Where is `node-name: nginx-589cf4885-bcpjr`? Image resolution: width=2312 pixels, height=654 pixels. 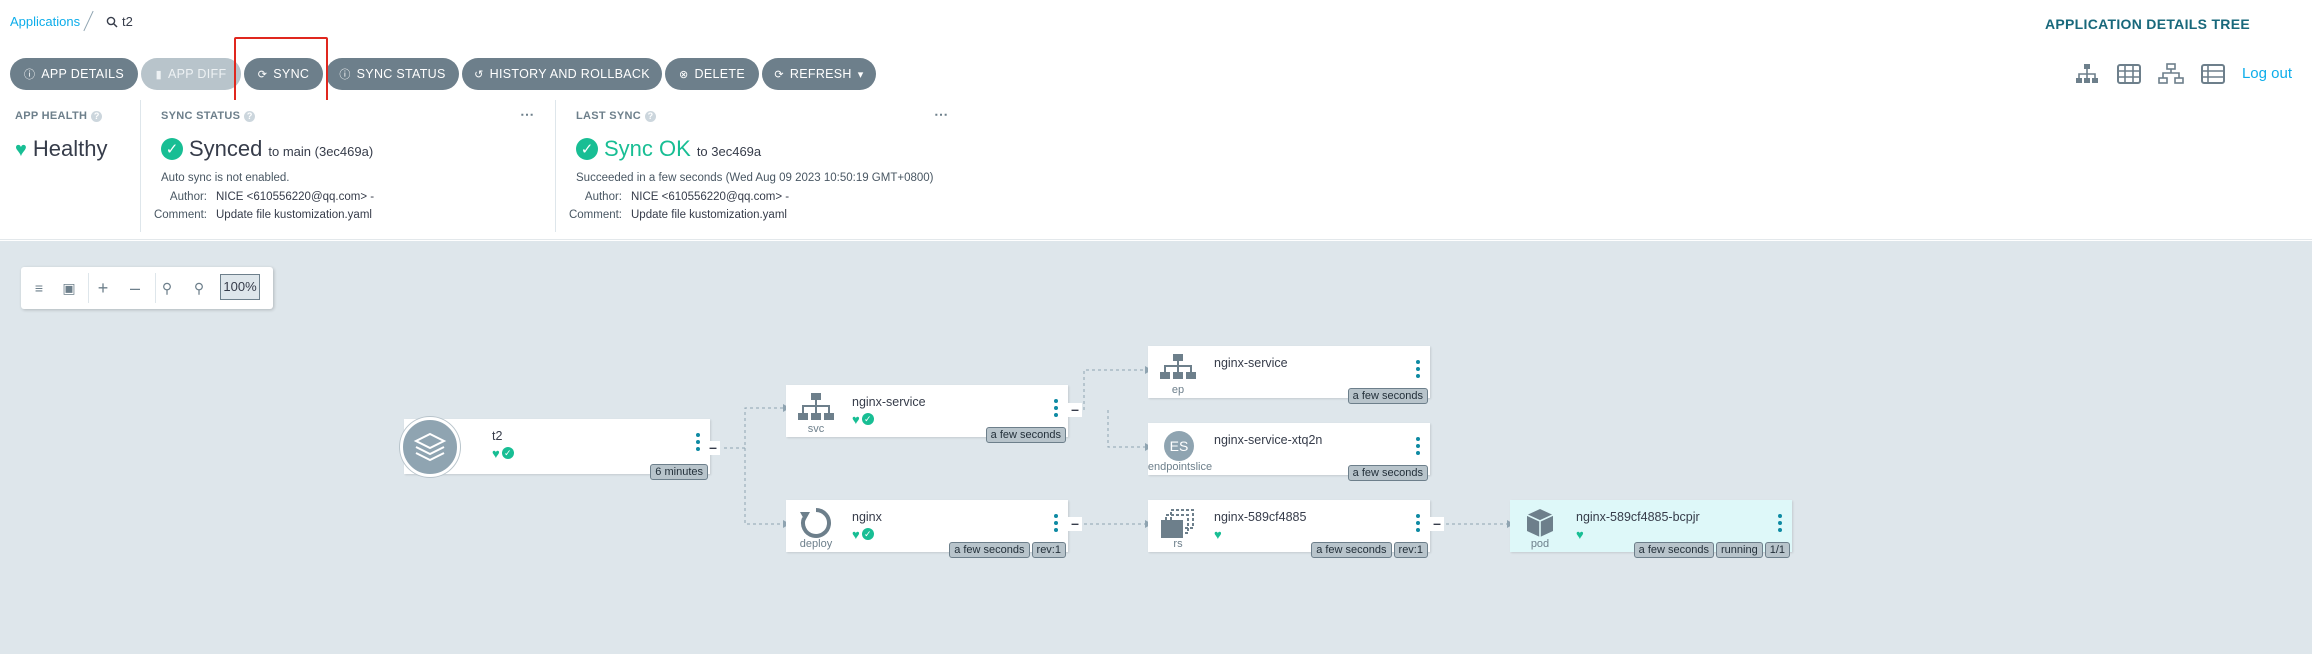 node-name: nginx-589cf4885-bcpjr is located at coordinates (1638, 517).